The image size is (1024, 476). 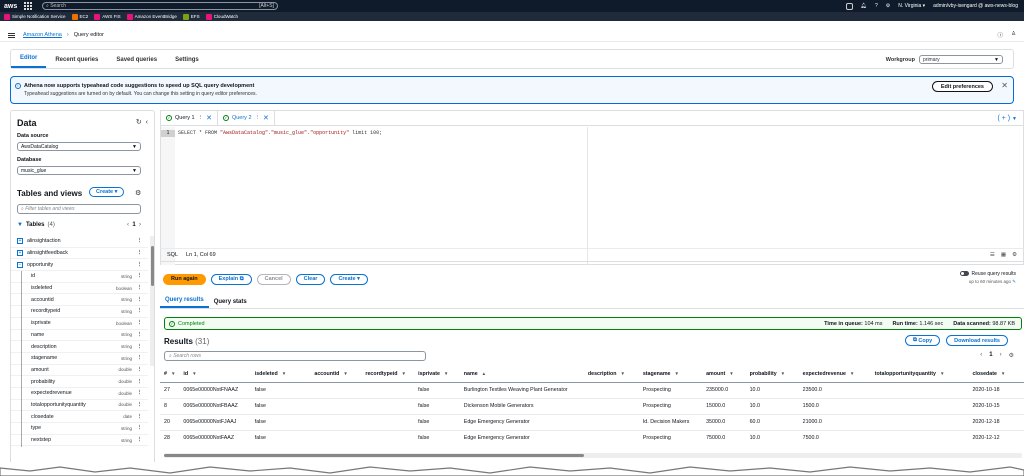 I want to click on run-again-button: Run again, so click(x=184, y=279).